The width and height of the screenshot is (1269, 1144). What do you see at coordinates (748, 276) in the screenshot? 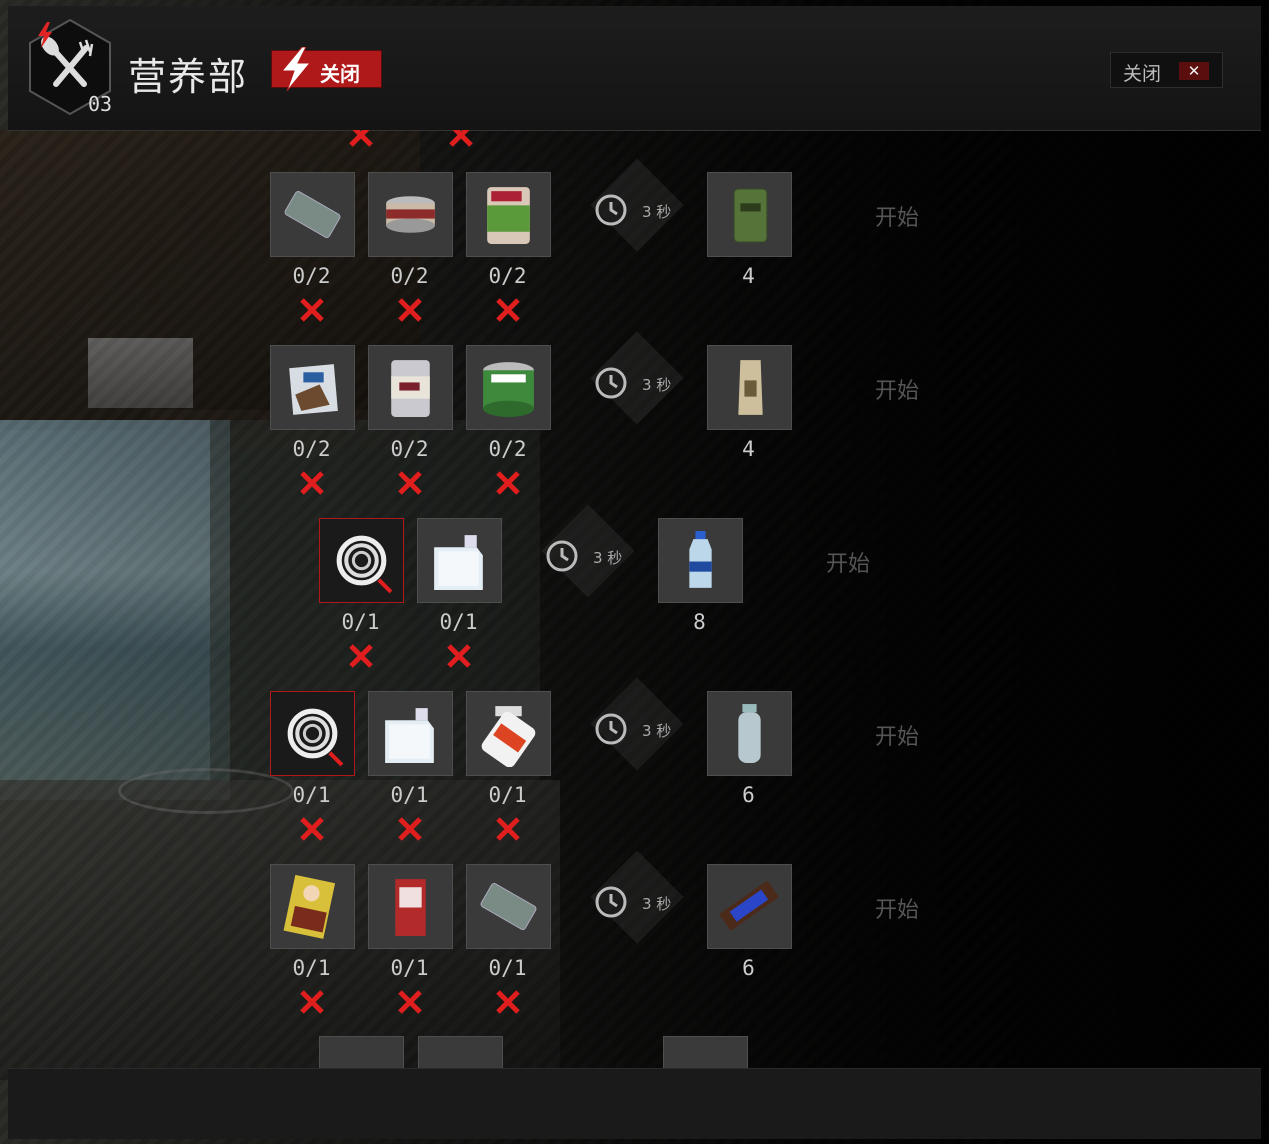
I see `output-count: 4` at bounding box center [748, 276].